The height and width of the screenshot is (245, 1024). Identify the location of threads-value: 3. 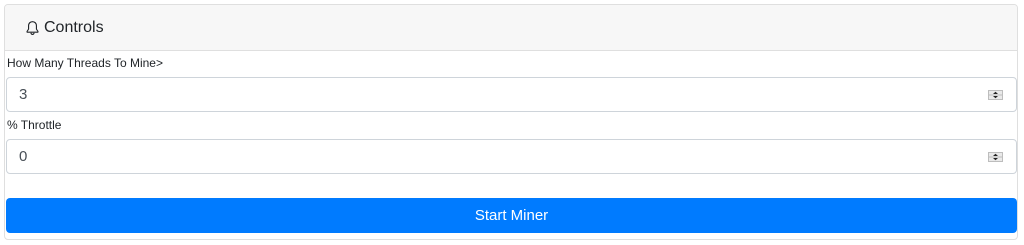
(23, 94).